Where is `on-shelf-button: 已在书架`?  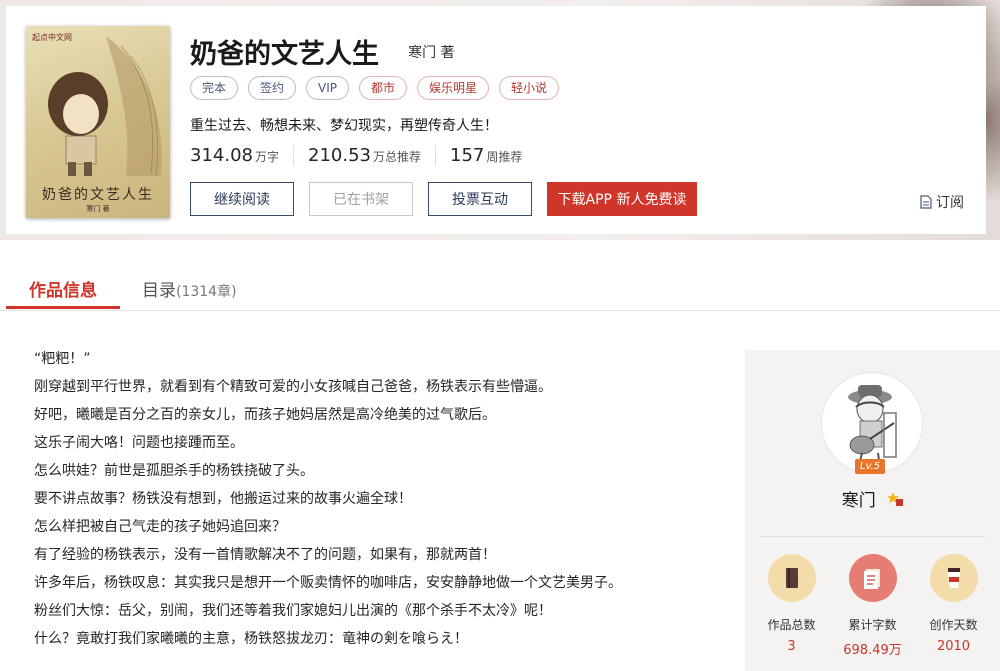 on-shelf-button: 已在书架 is located at coordinates (361, 199).